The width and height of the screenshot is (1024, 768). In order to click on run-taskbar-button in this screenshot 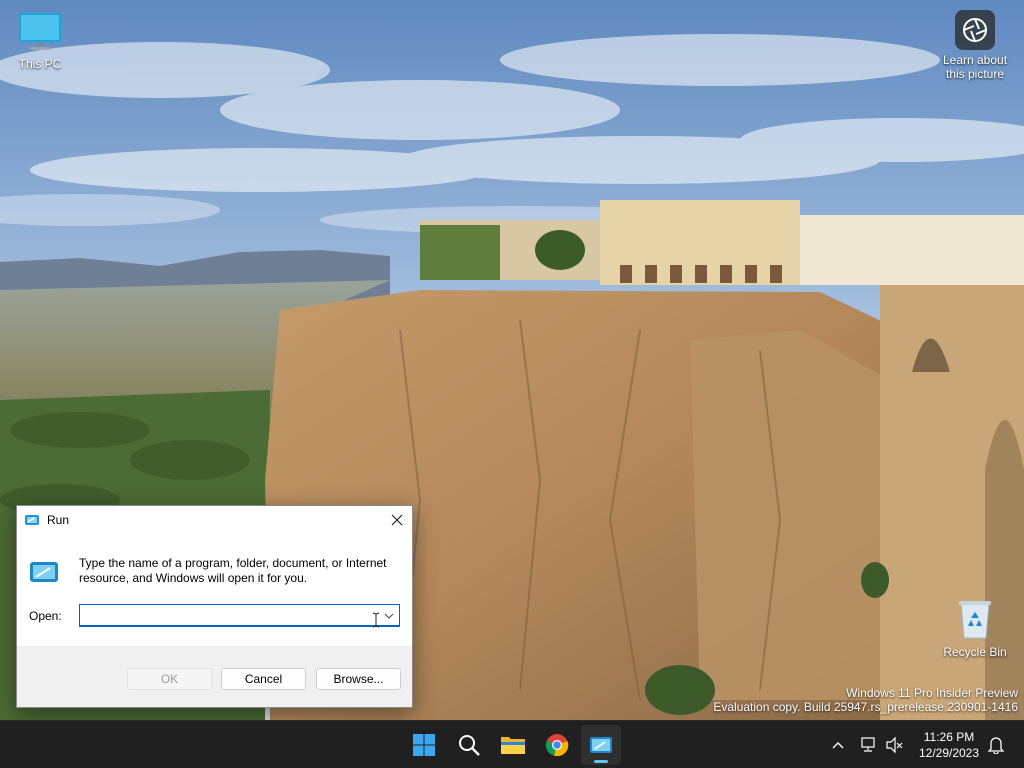, I will do `click(601, 745)`.